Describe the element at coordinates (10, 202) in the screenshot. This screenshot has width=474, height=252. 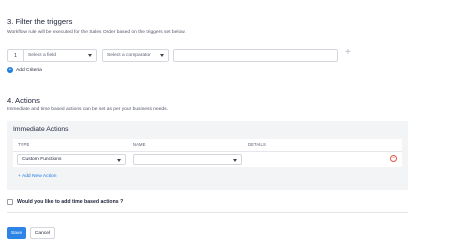
I see `time-based-actions-checkbox` at that location.